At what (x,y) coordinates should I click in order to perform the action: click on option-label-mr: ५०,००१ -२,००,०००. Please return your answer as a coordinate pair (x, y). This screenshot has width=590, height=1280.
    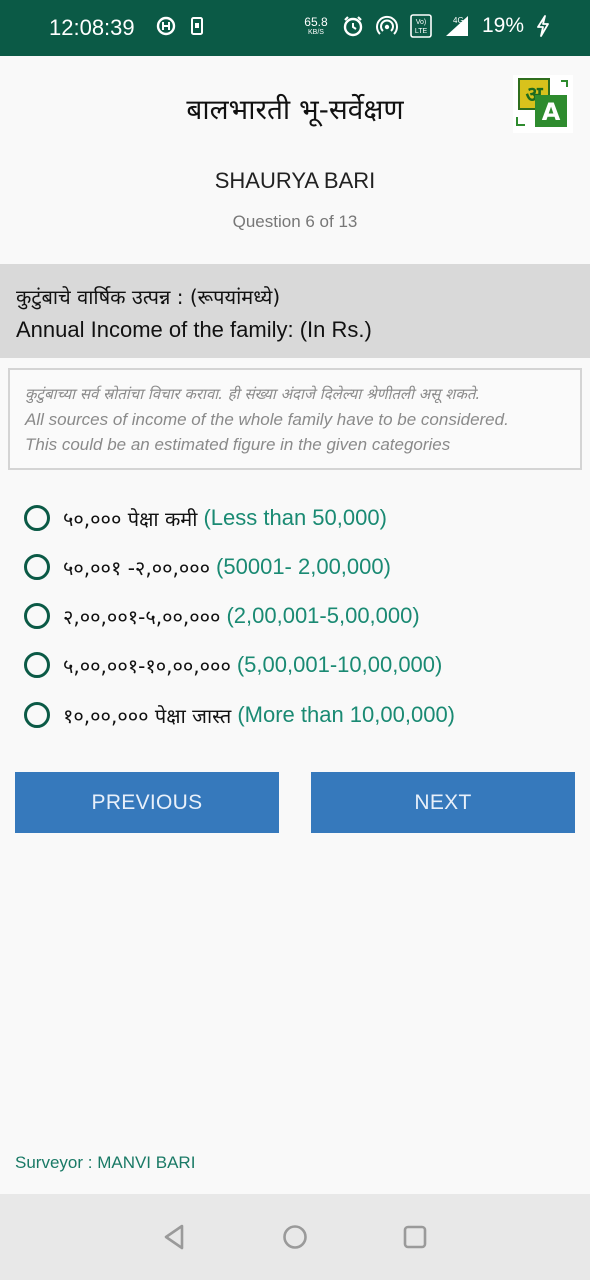
    Looking at the image, I should click on (137, 567).